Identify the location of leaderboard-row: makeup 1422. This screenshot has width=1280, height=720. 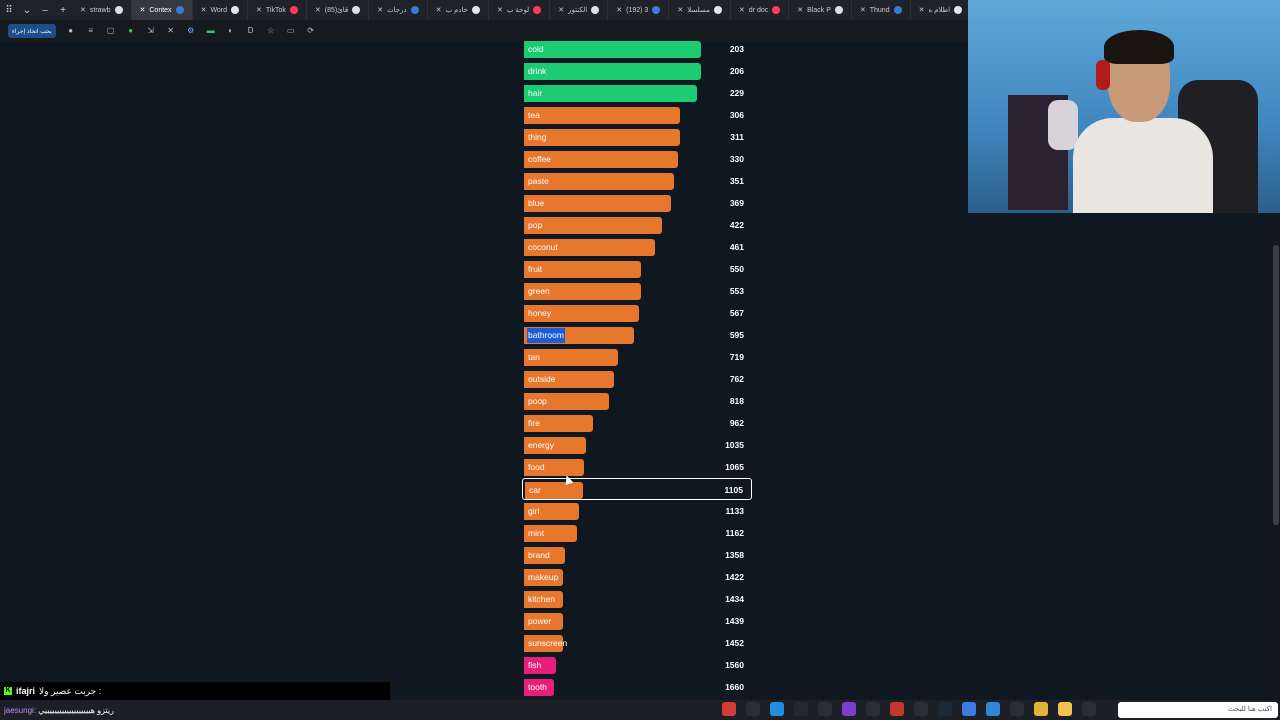
(637, 577).